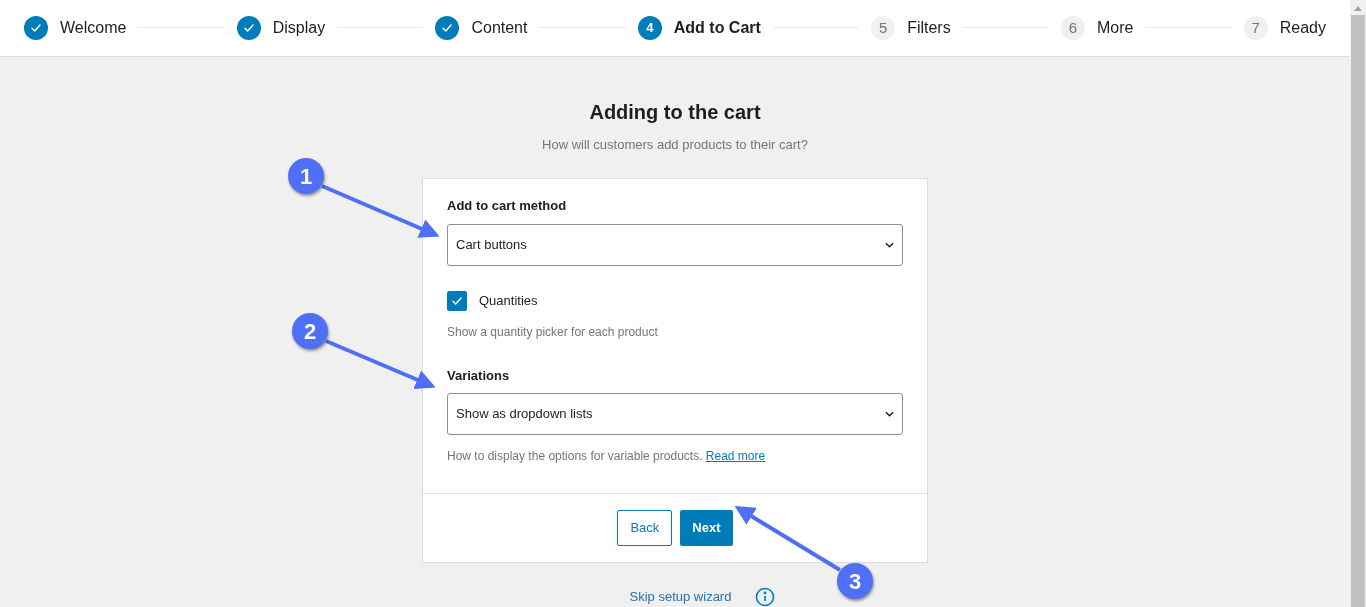  What do you see at coordinates (675, 244) in the screenshot?
I see `dropdown-field: Cart buttons` at bounding box center [675, 244].